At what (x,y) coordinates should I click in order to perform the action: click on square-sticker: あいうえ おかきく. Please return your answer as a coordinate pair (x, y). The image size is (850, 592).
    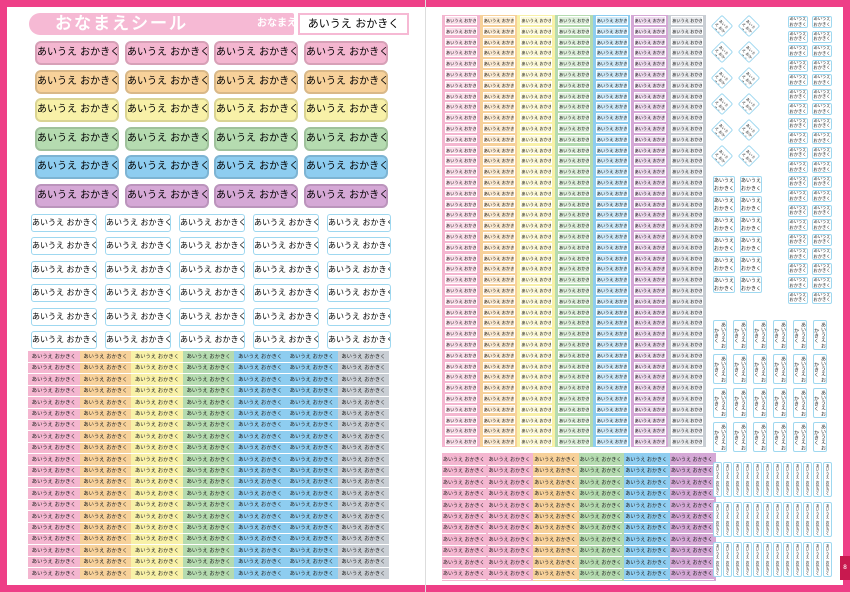
    Looking at the image, I should click on (724, 184).